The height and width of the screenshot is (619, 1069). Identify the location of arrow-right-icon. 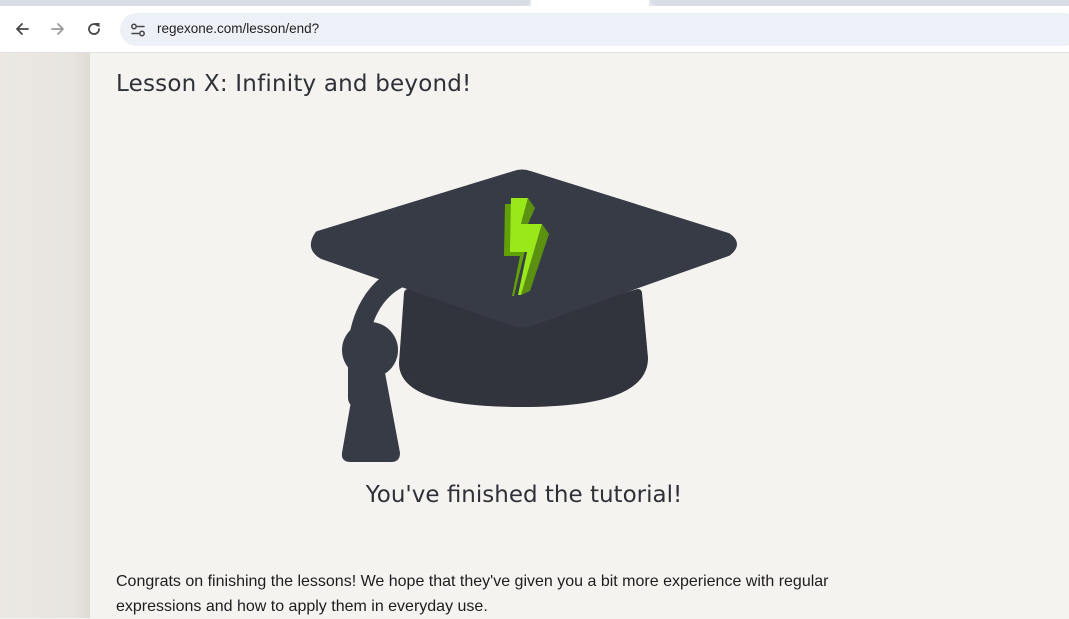
(57, 29).